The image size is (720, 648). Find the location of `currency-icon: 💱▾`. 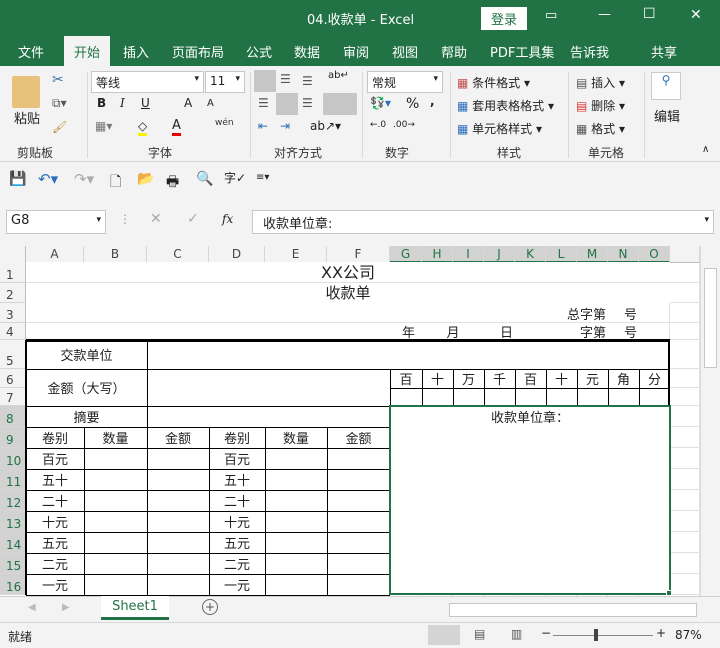

currency-icon: 💱▾ is located at coordinates (380, 103).